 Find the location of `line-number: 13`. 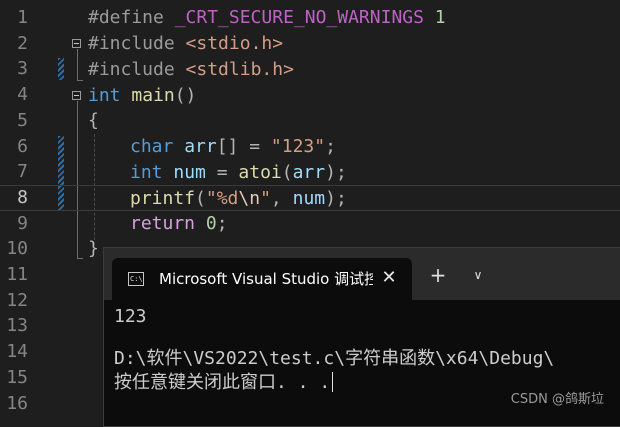

line-number: 13 is located at coordinates (17, 326).